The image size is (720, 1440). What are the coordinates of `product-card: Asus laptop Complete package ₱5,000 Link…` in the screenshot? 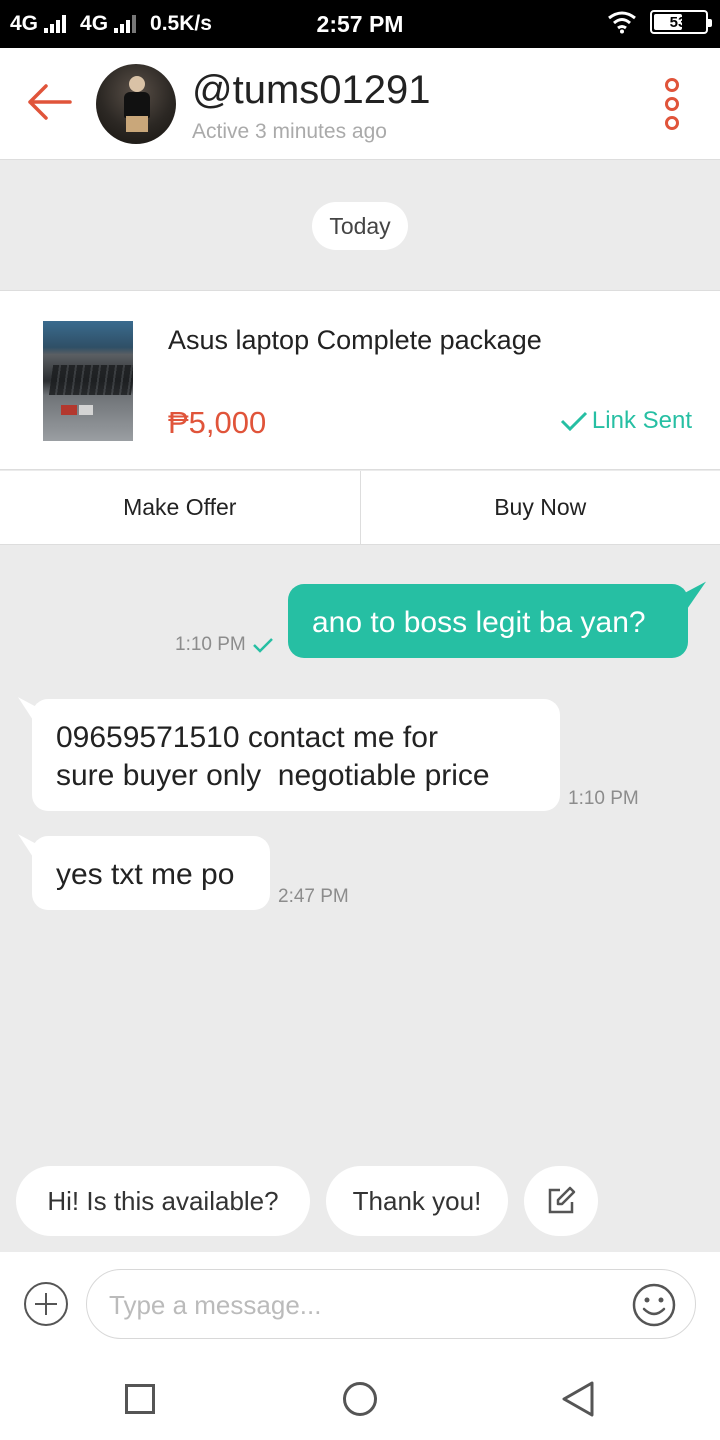 It's located at (360, 380).